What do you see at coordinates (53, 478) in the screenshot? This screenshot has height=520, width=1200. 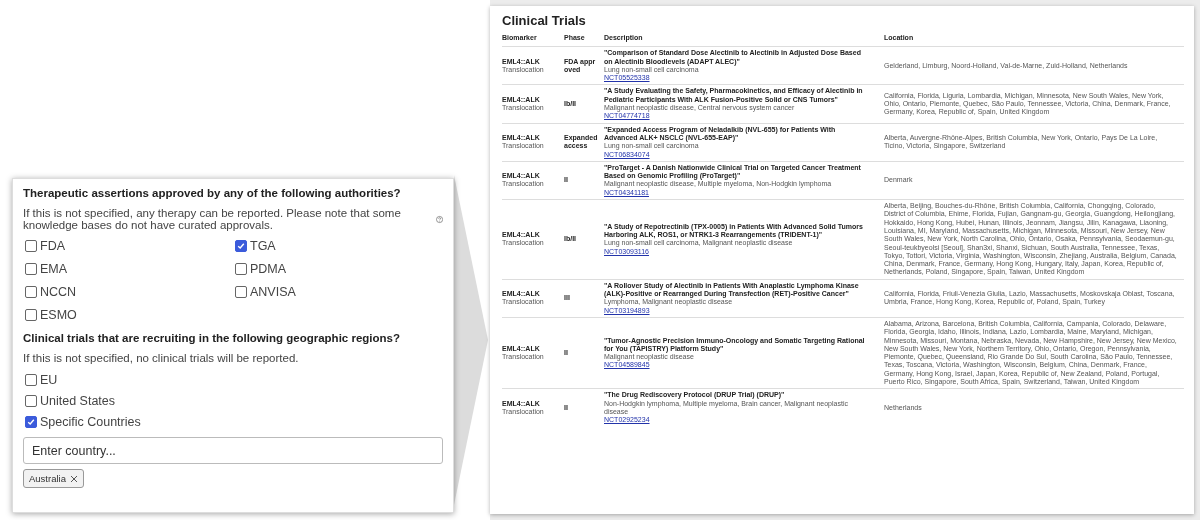 I see `country-chip: Australia` at bounding box center [53, 478].